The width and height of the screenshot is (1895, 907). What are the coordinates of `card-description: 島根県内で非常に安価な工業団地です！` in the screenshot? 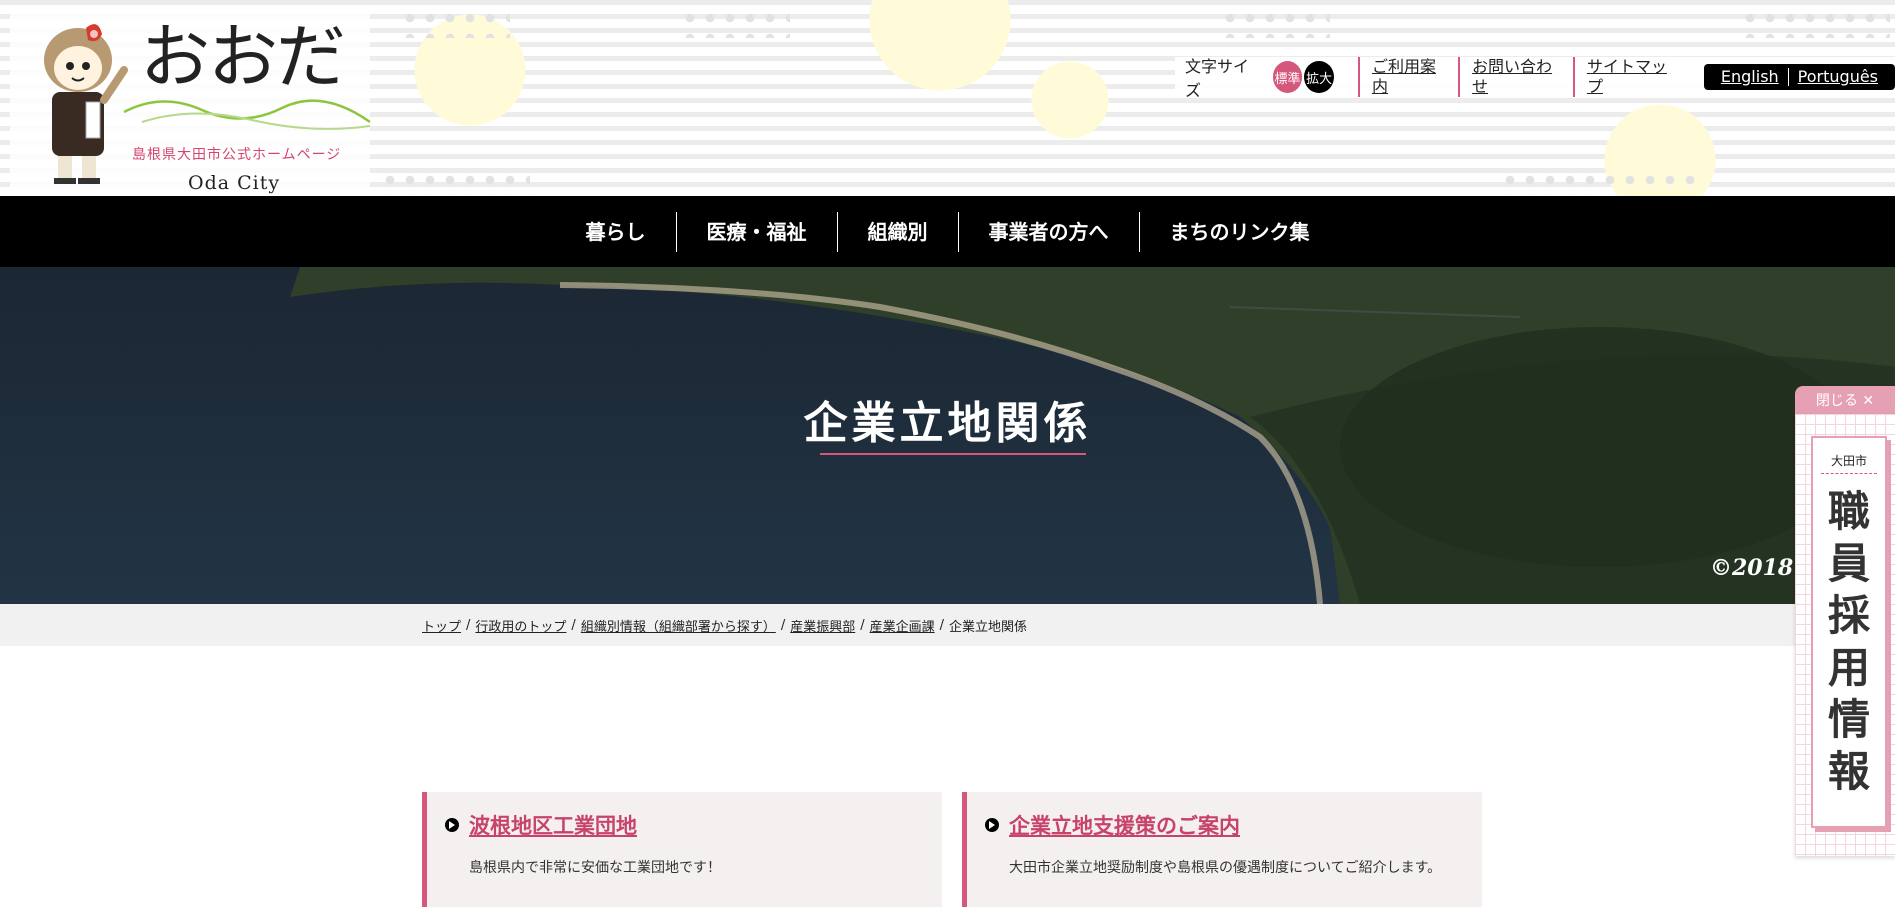 It's located at (595, 868).